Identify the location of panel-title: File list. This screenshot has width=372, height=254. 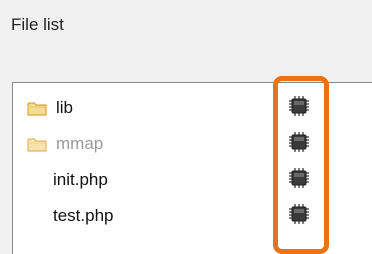
(37, 24).